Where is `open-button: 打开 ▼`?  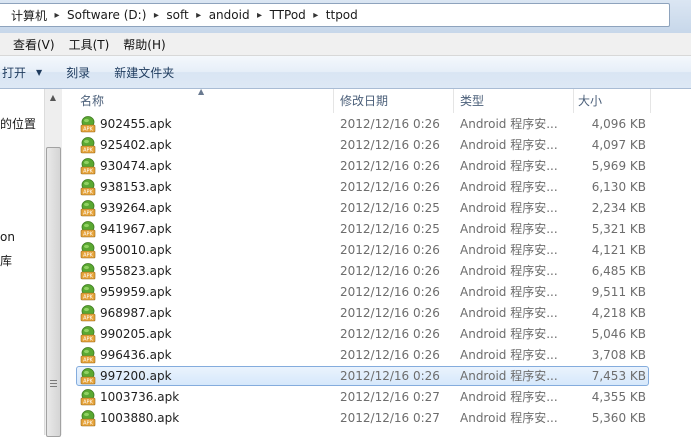 open-button: 打开 ▼ is located at coordinates (27, 72).